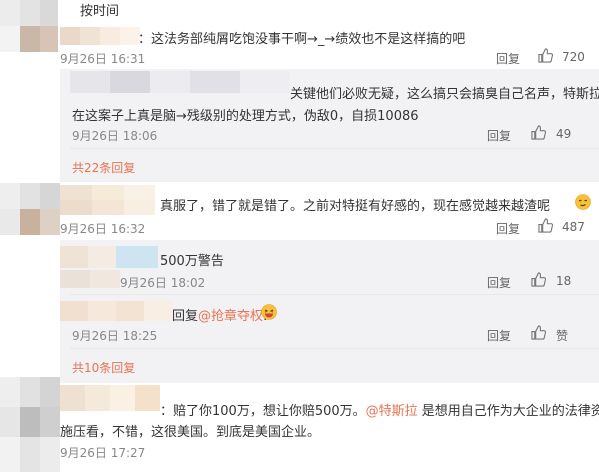 This screenshot has height=472, width=599. Describe the element at coordinates (564, 134) in the screenshot. I see `like-count: 49` at that location.